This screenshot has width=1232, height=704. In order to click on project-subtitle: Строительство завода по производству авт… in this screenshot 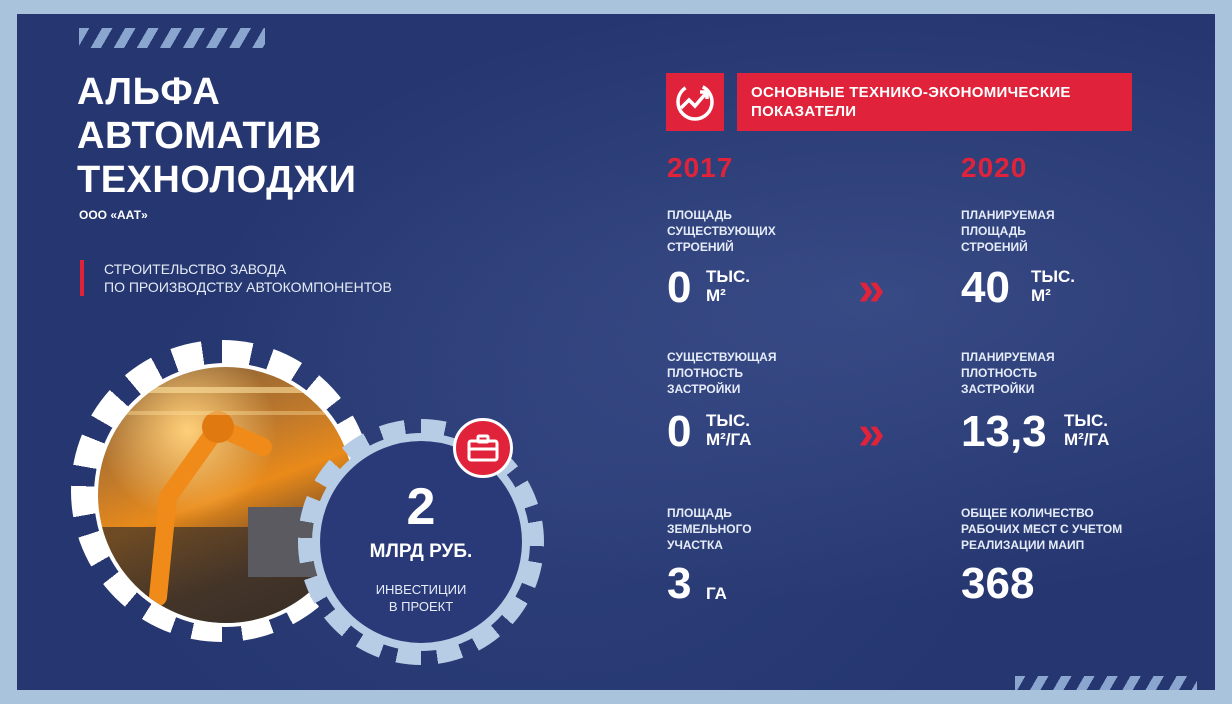, I will do `click(236, 278)`.